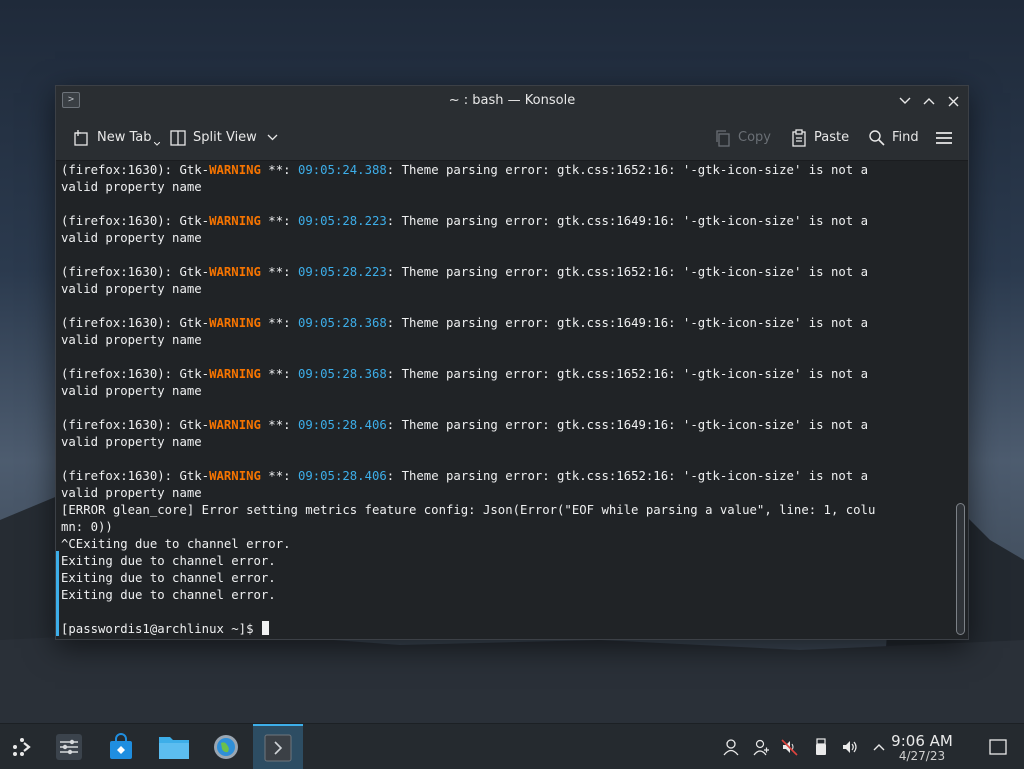  I want to click on copy-icon, so click(723, 138).